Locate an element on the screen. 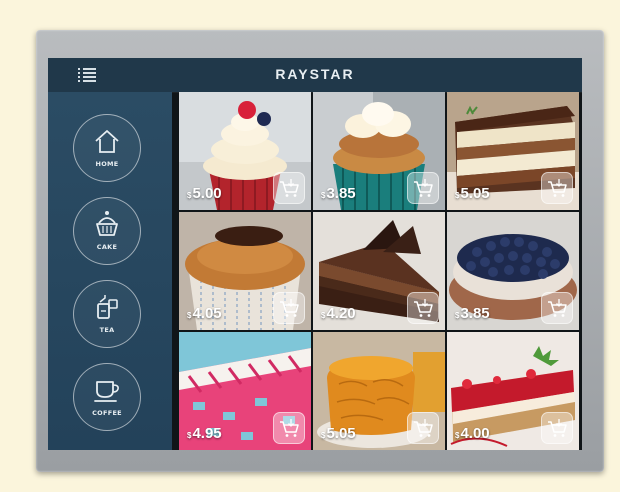 This screenshot has height=492, width=620. sidebar-item-label: TEA is located at coordinates (107, 330).